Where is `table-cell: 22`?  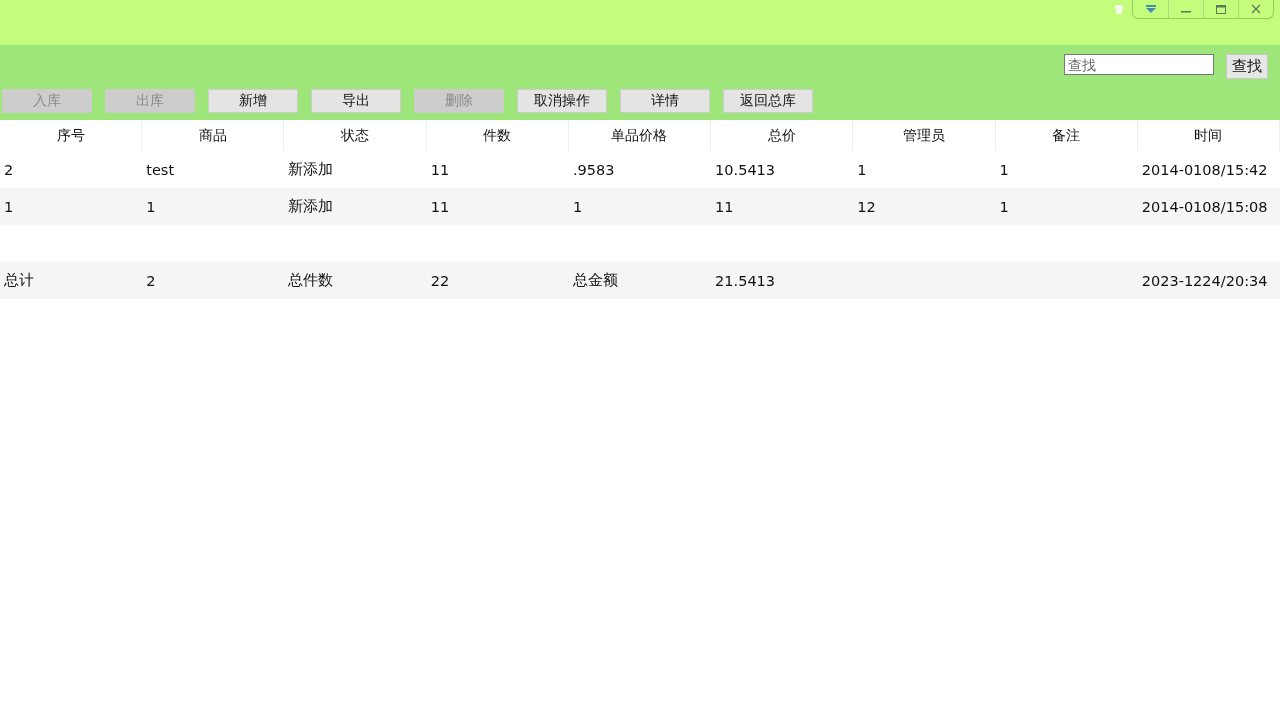
table-cell: 22 is located at coordinates (440, 280).